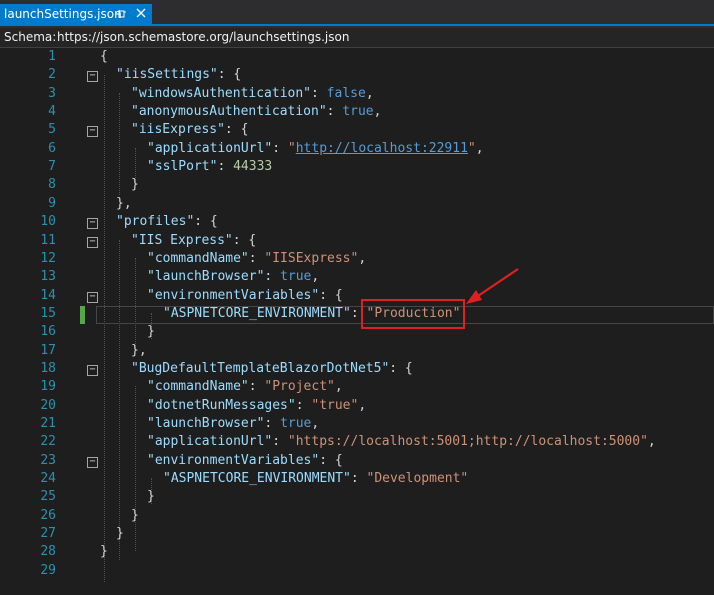 This screenshot has height=595, width=714. What do you see at coordinates (357, 130) in the screenshot?
I see `code-line: 5 − "iisExpress": {` at bounding box center [357, 130].